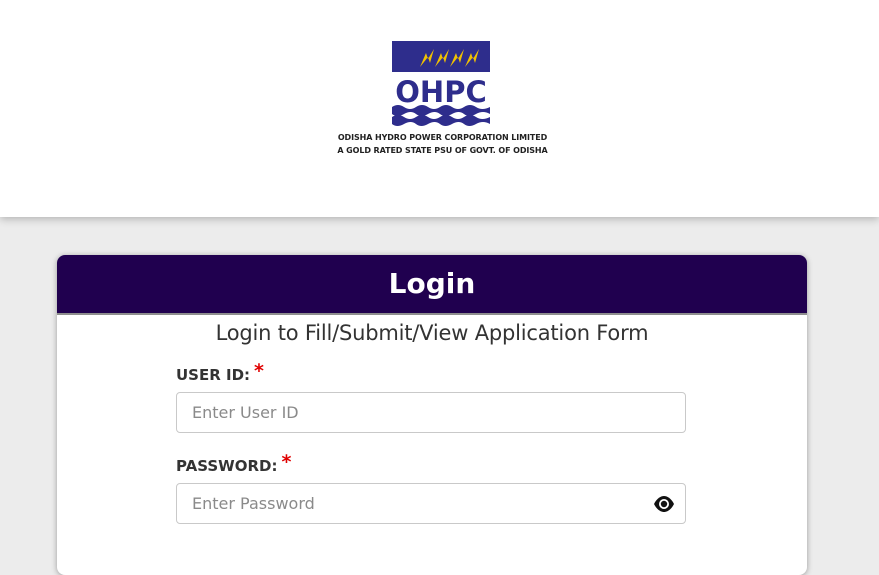  What do you see at coordinates (442, 137) in the screenshot?
I see `logo-company-name: ODISHA HYDRO POWER CORPORATION LIMITED` at bounding box center [442, 137].